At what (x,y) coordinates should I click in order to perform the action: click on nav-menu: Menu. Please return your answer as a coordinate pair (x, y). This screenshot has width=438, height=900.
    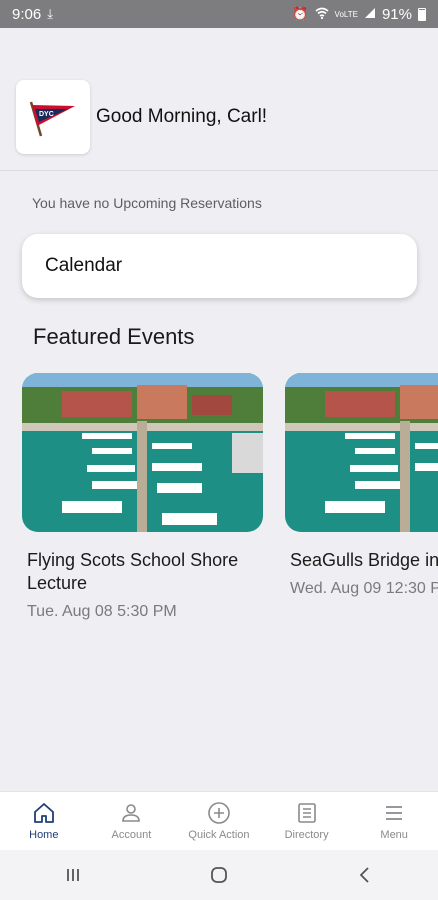
    Looking at the image, I should click on (394, 821).